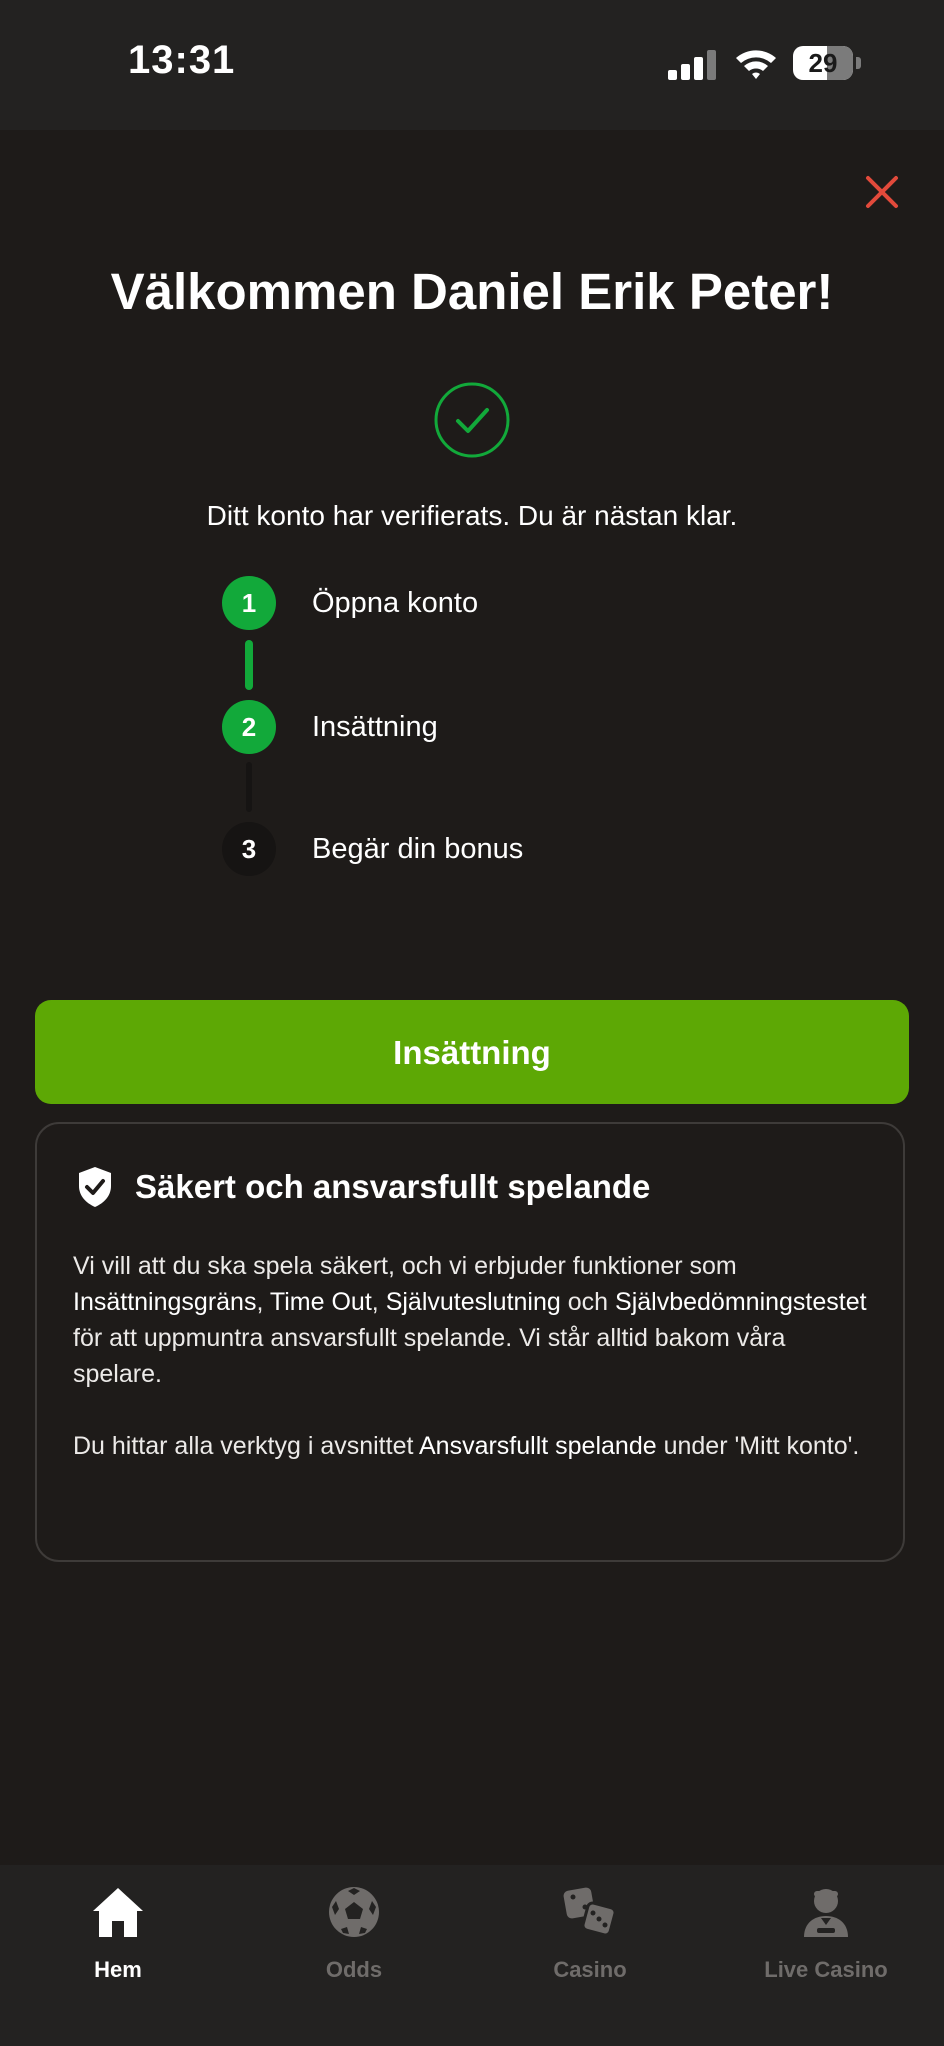 This screenshot has width=944, height=2046. What do you see at coordinates (826, 1913) in the screenshot?
I see `dealer-icon` at bounding box center [826, 1913].